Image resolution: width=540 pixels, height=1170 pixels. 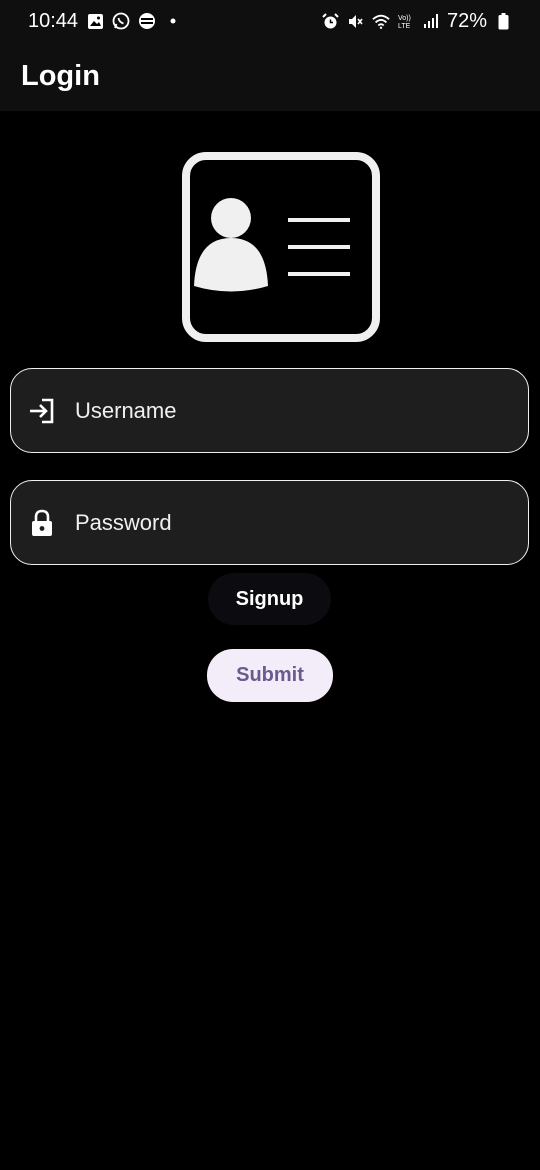 What do you see at coordinates (356, 21) in the screenshot?
I see `mute-icon` at bounding box center [356, 21].